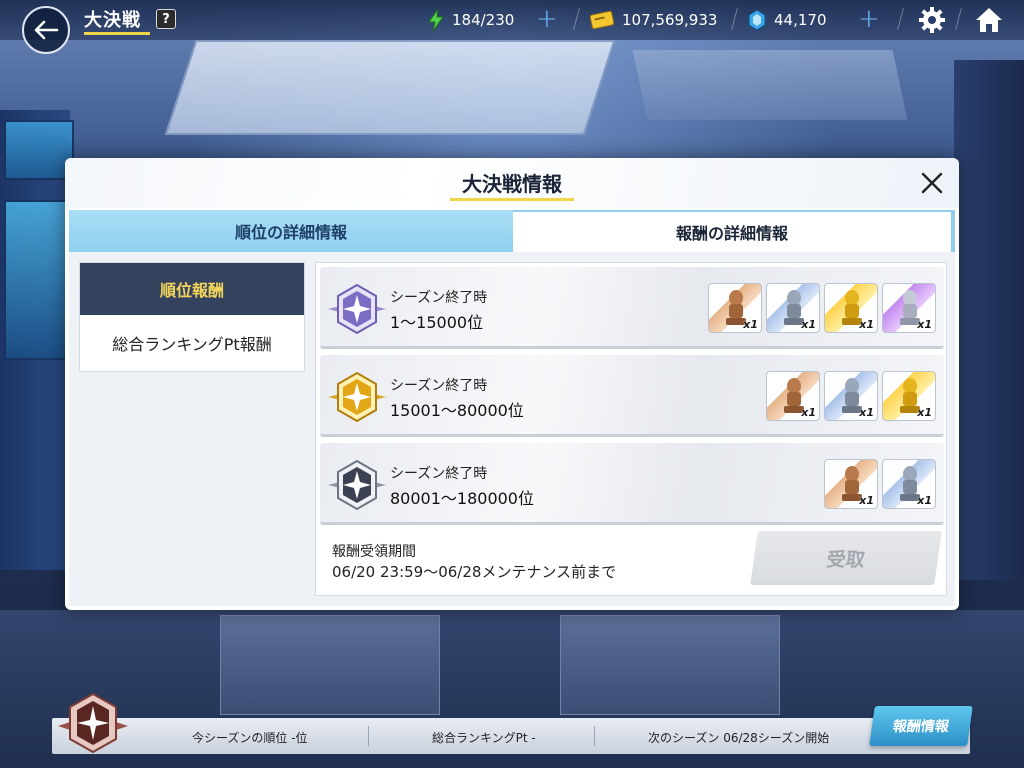 This screenshot has height=768, width=1024. I want to click on back-button, so click(46, 30).